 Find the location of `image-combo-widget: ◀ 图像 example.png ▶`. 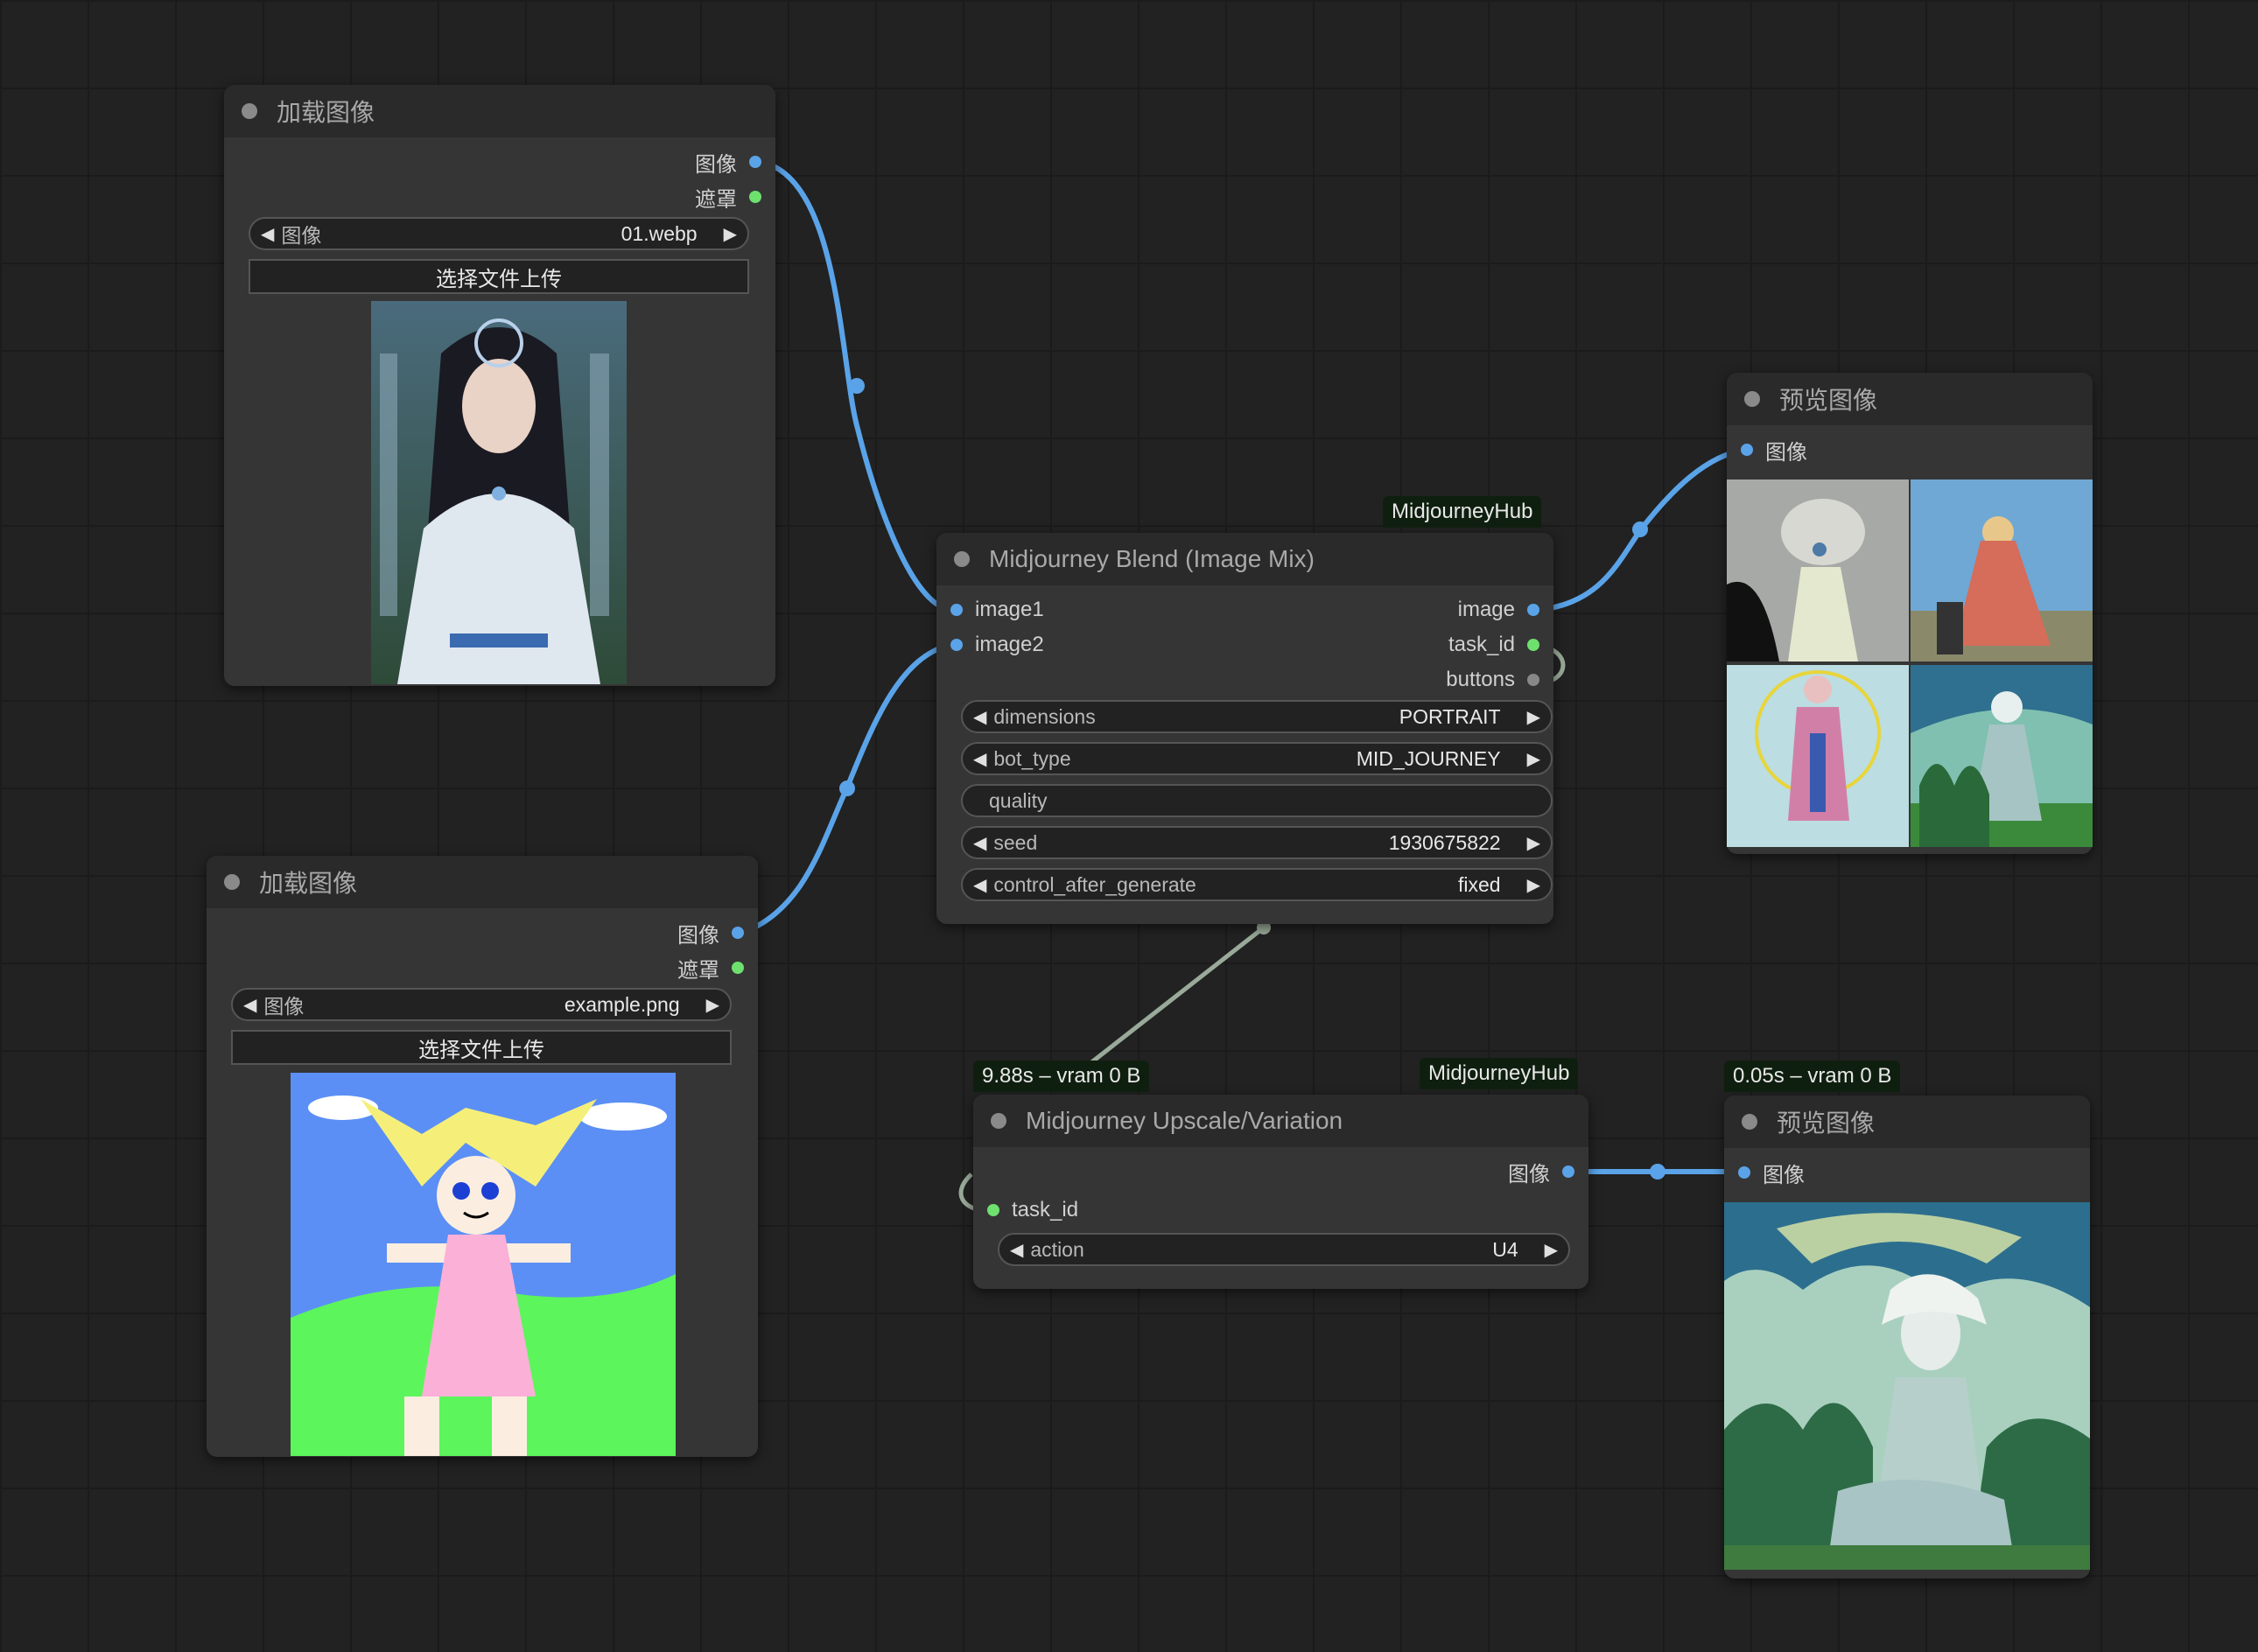

image-combo-widget: ◀ 图像 example.png ▶ is located at coordinates (481, 1004).